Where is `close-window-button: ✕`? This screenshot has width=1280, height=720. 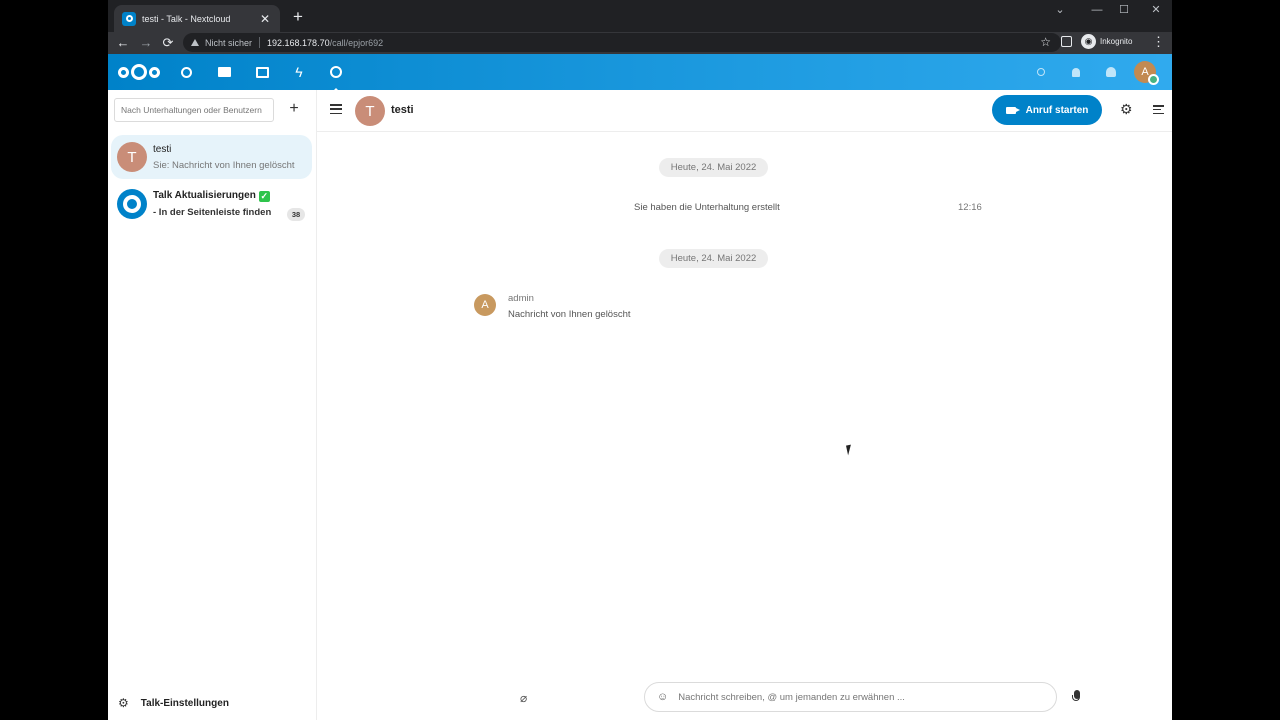 close-window-button: ✕ is located at coordinates (1156, 10).